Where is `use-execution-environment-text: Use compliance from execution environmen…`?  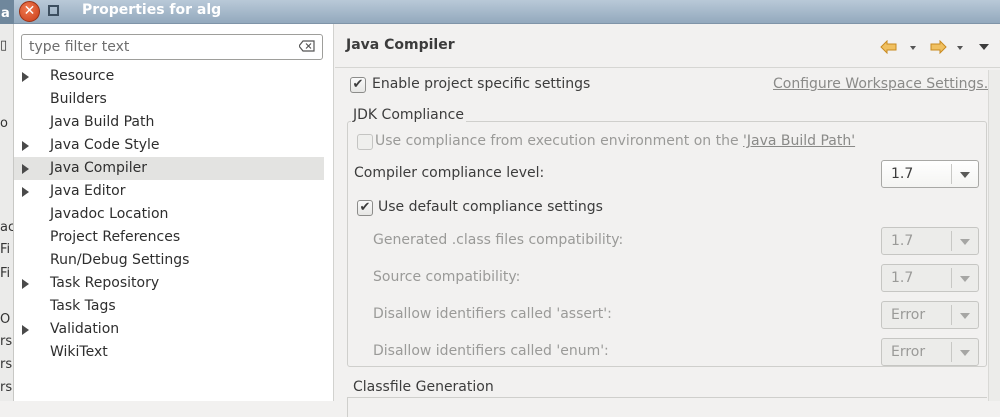
use-execution-environment-text: Use compliance from execution environmen… is located at coordinates (559, 141).